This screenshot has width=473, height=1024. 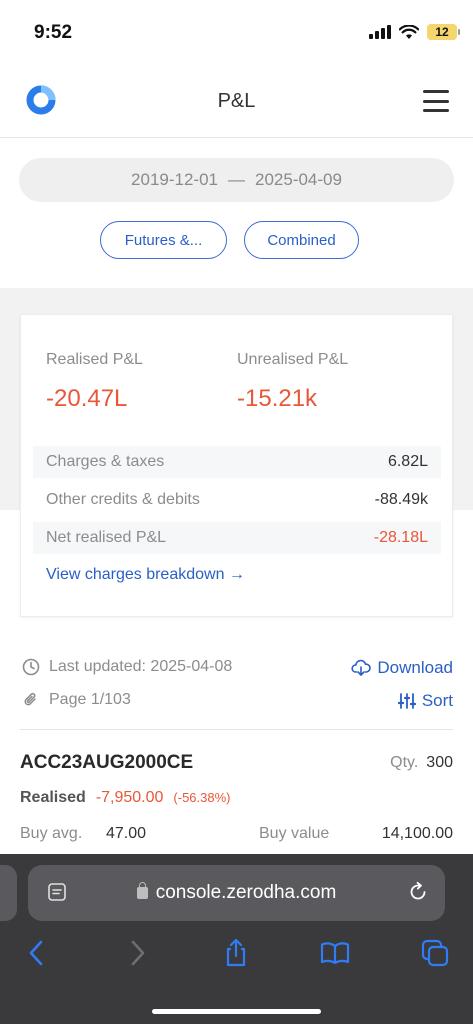 I want to click on sort-button: Sort, so click(x=425, y=701).